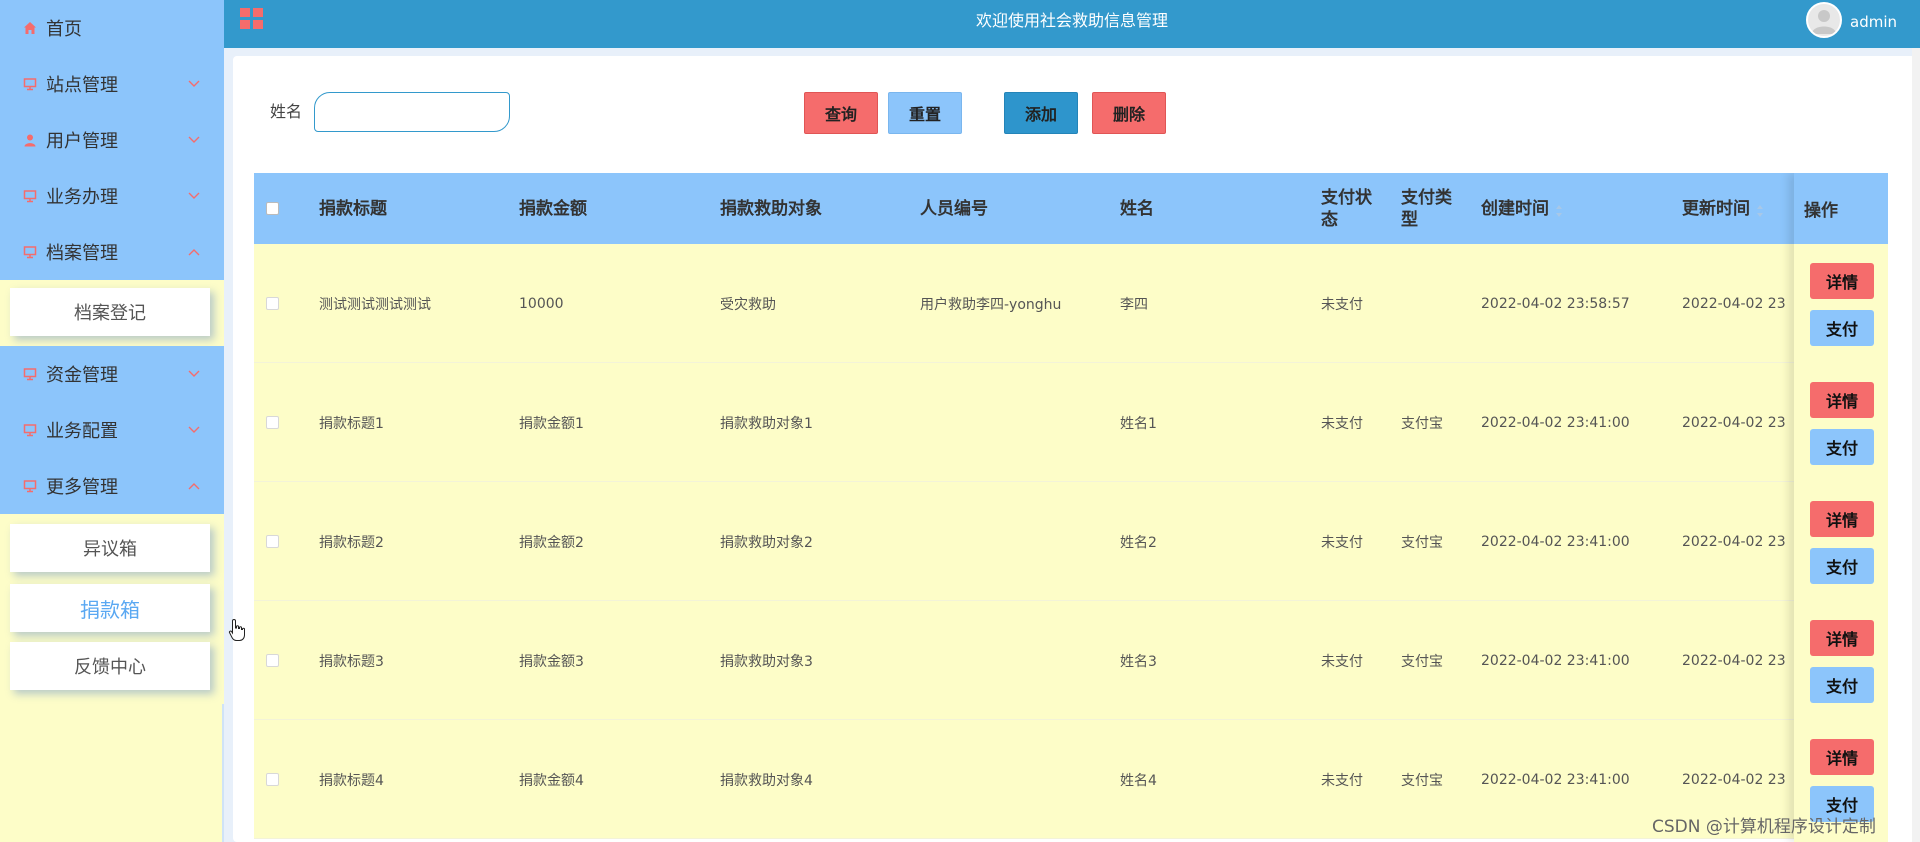 Image resolution: width=1920 pixels, height=842 pixels. Describe the element at coordinates (771, 208) in the screenshot. I see `column-header: 捐款救助对象` at that location.